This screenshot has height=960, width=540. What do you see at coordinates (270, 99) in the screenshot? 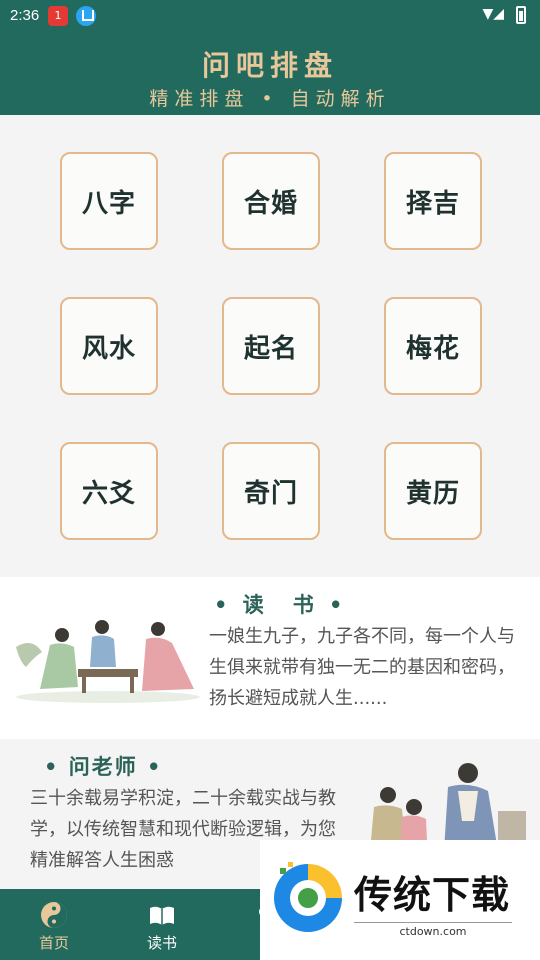
I see `page-subtitle: 精准排盘 • 自动解析` at bounding box center [270, 99].